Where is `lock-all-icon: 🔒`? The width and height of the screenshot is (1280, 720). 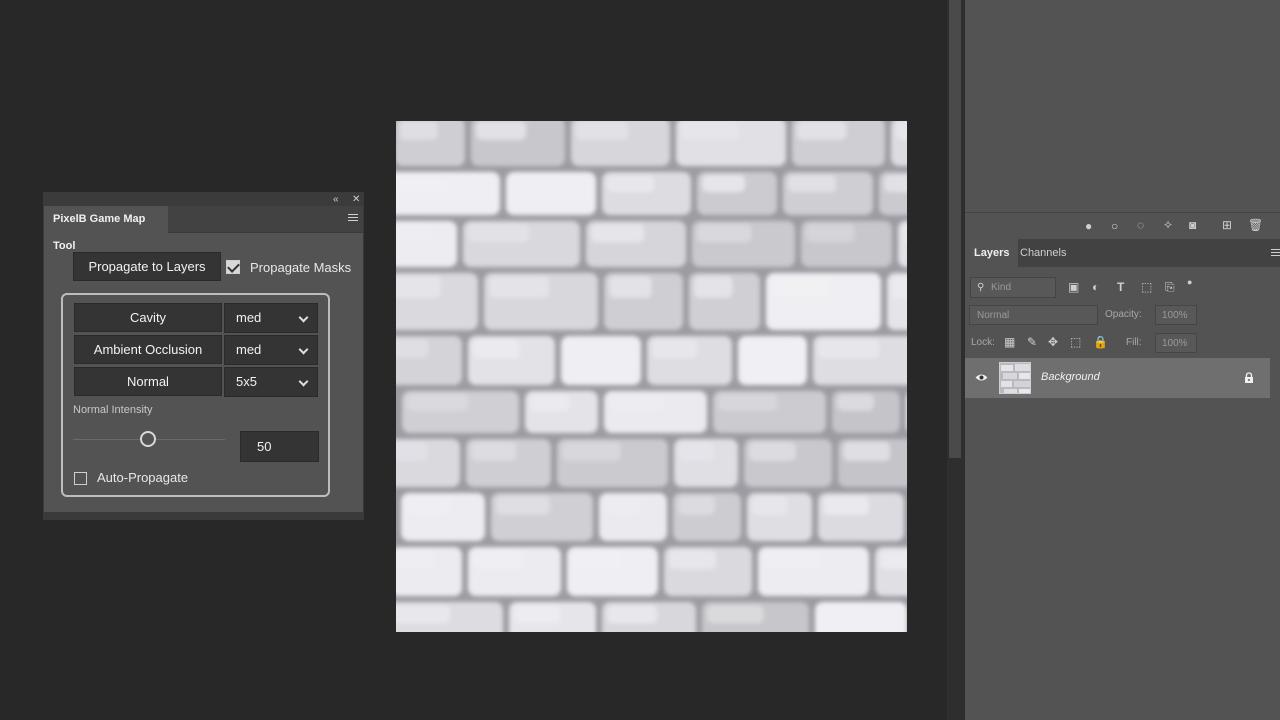
lock-all-icon: 🔒 is located at coordinates (1100, 342).